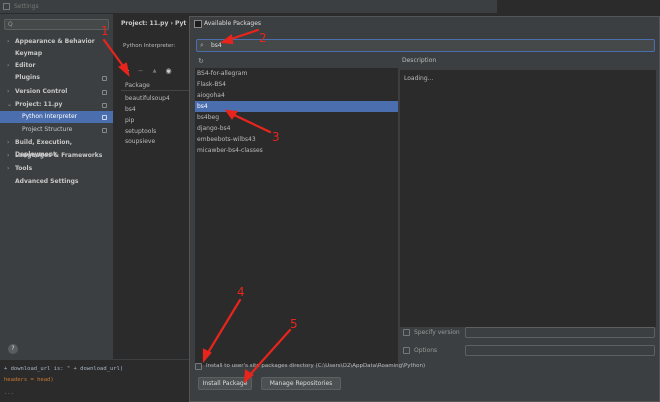  I want to click on result-item: embeebots-wilbs43, so click(296, 139).